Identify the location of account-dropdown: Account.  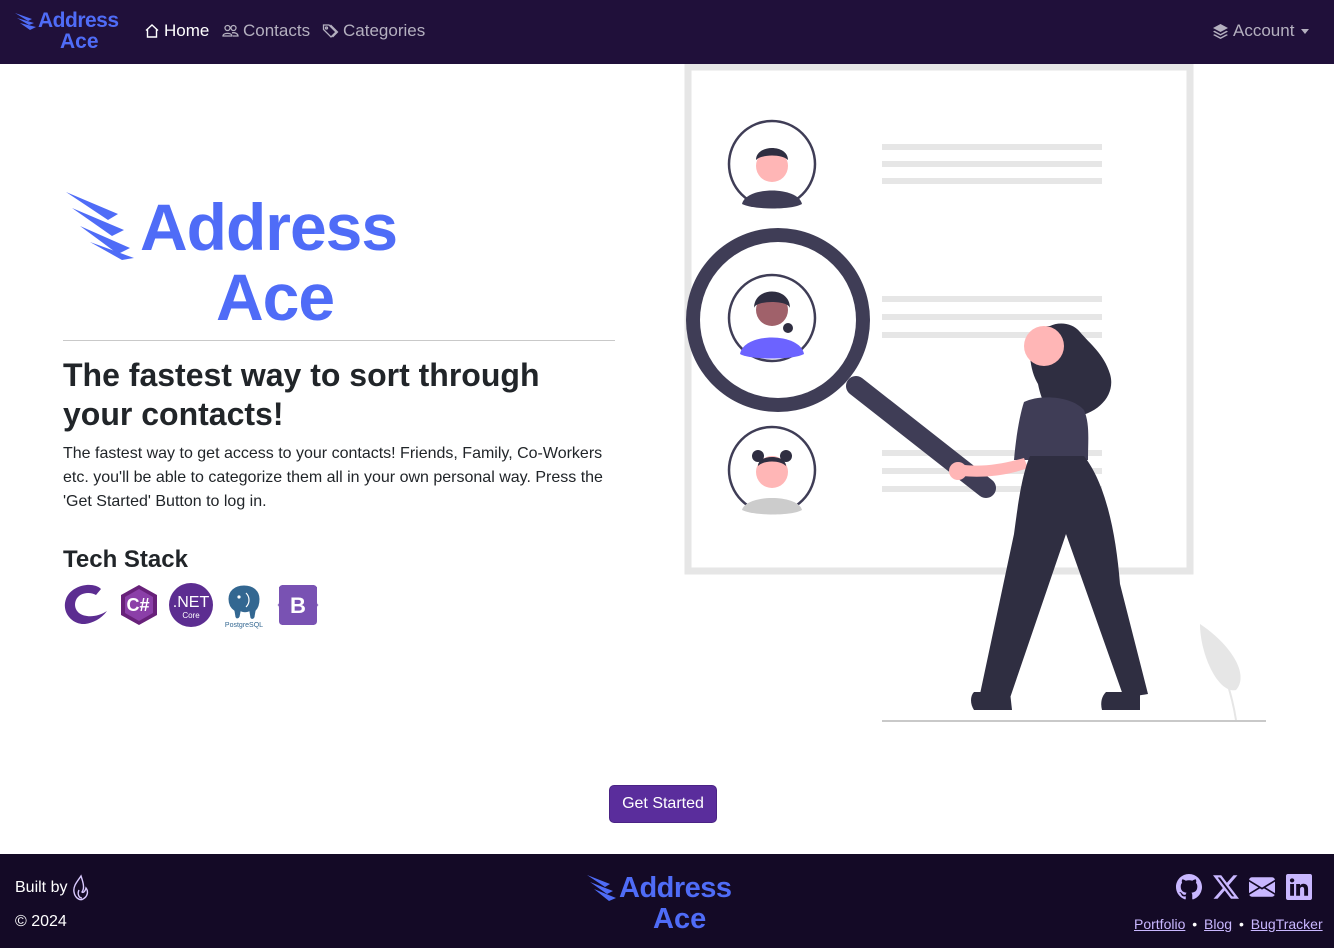
(1261, 31).